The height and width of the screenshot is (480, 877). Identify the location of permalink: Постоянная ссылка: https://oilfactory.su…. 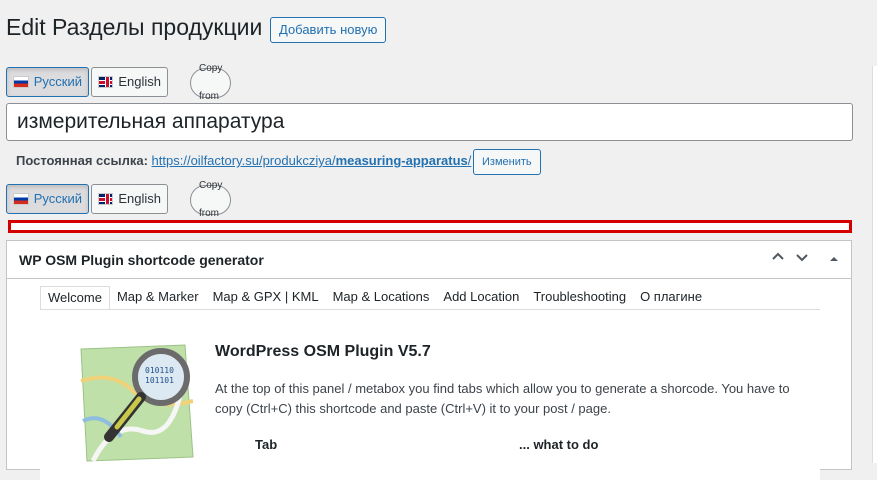
(243, 160).